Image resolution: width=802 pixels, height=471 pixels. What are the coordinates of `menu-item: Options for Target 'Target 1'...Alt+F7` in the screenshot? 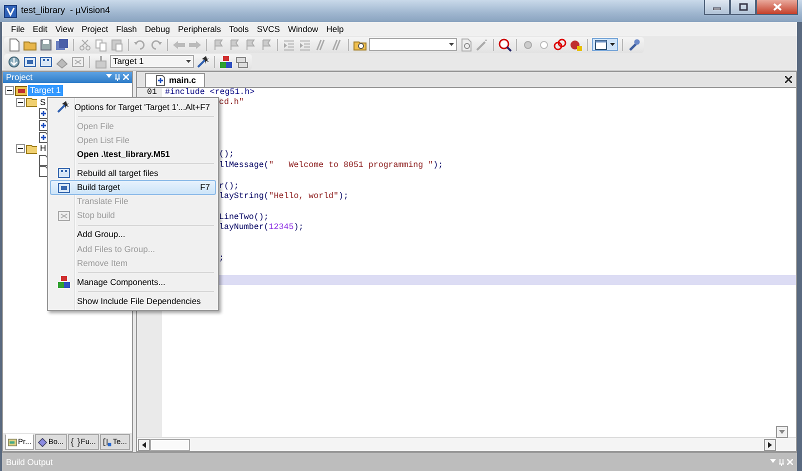 It's located at (133, 107).